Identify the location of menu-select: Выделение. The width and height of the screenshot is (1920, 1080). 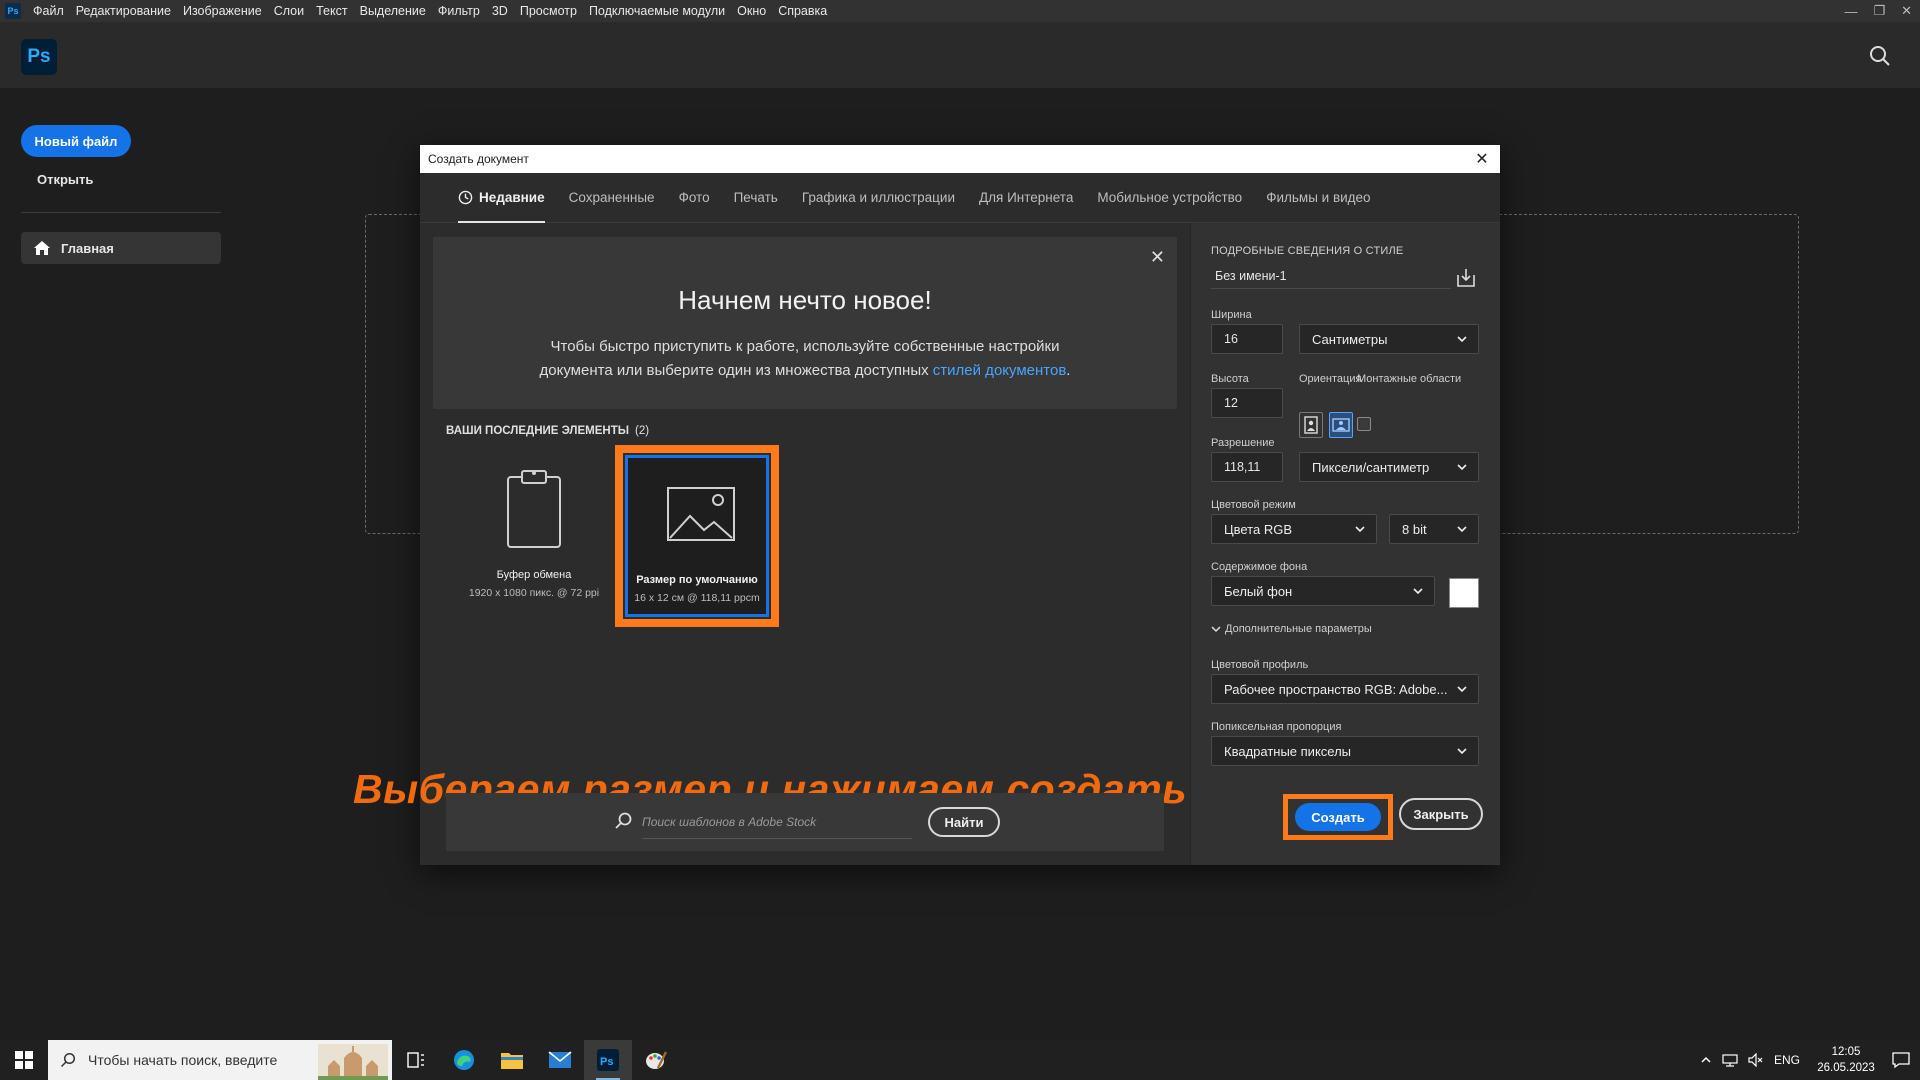
(393, 11).